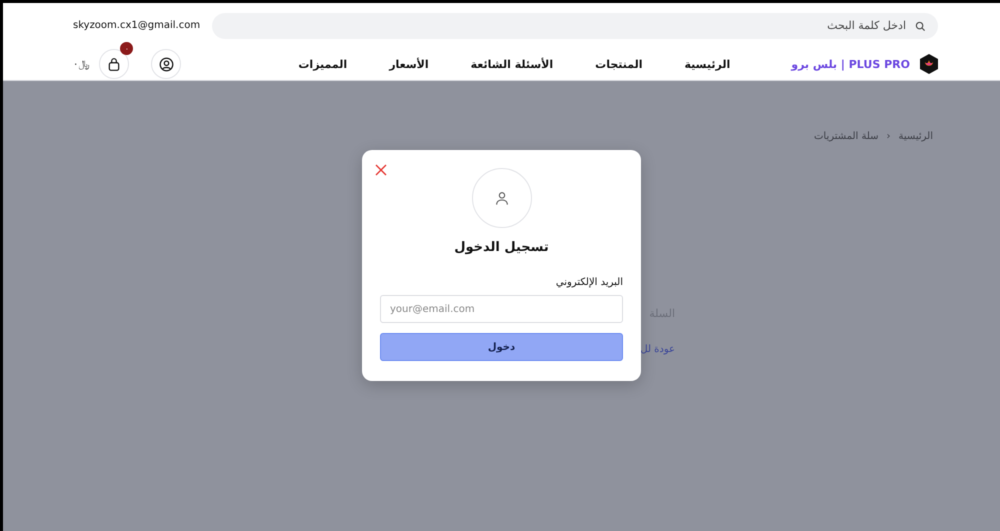 The width and height of the screenshot is (1000, 531). Describe the element at coordinates (929, 64) in the screenshot. I see `logo-icon` at that location.